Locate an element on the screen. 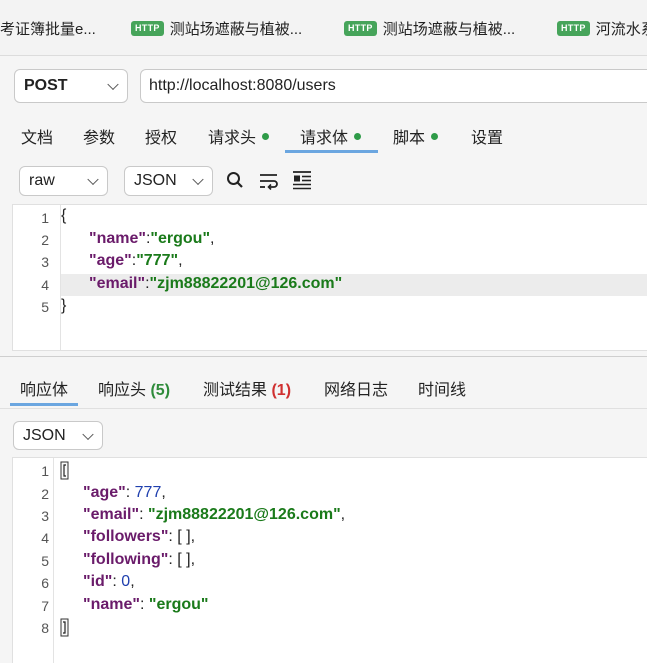 The height and width of the screenshot is (663, 647). line-number: 2 is located at coordinates (45, 240).